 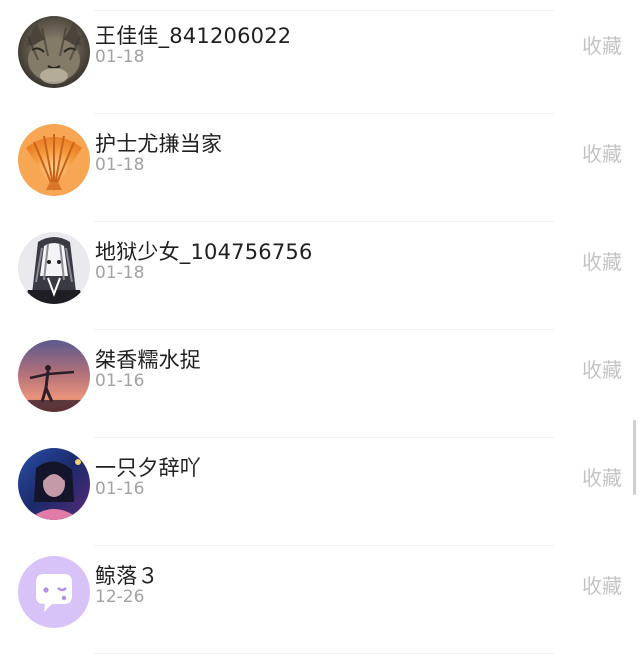 I want to click on sunset-silhouette-avatar-icon, so click(x=54, y=376).